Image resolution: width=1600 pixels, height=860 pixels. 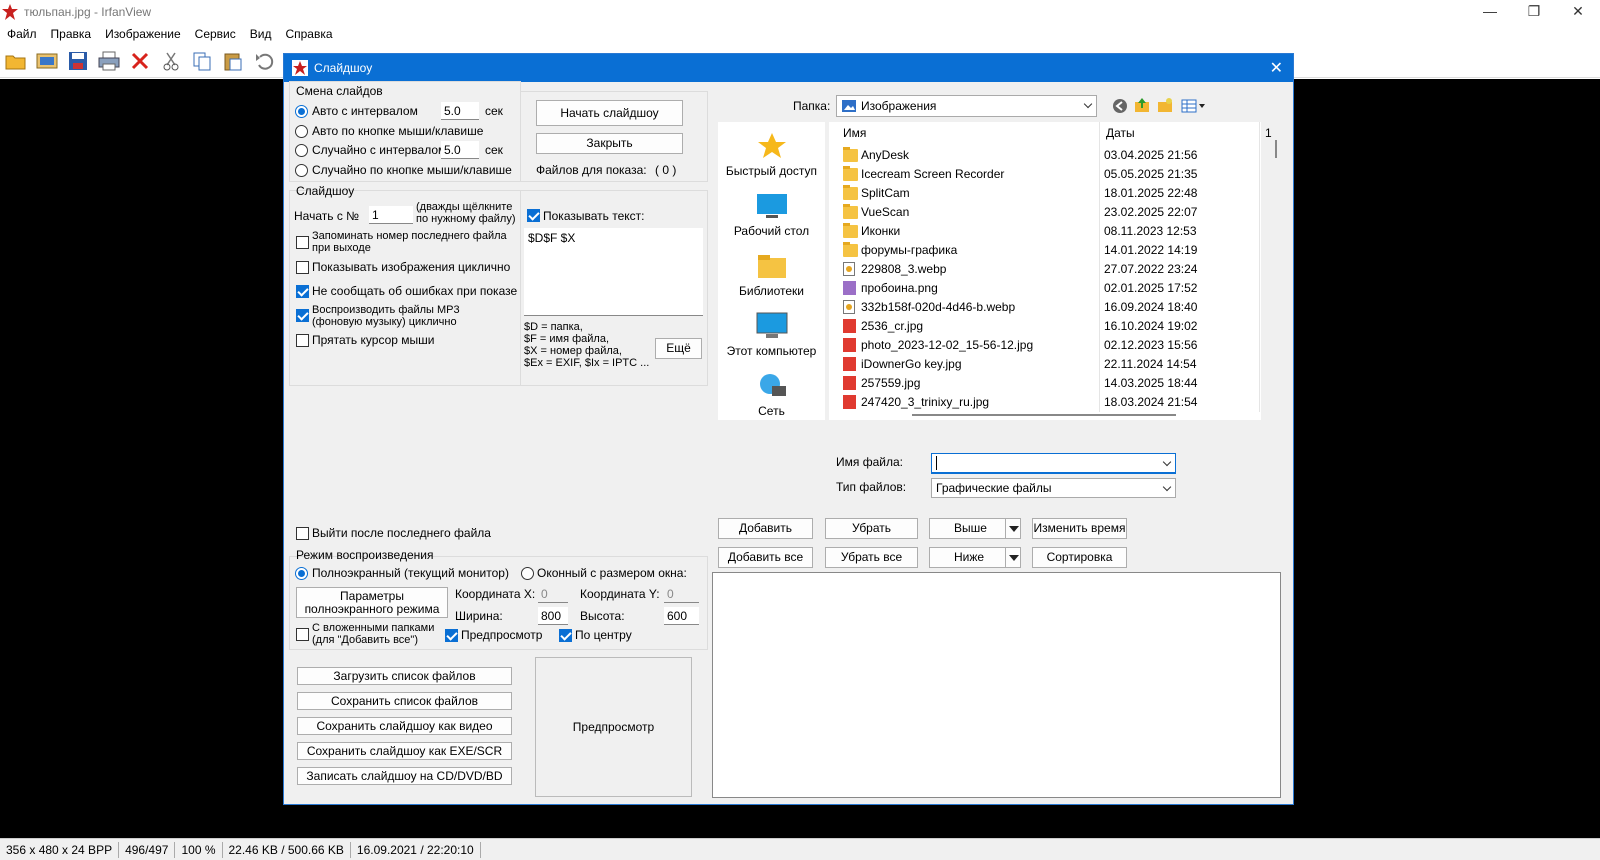 I want to click on radio-random-interval, so click(x=301, y=150).